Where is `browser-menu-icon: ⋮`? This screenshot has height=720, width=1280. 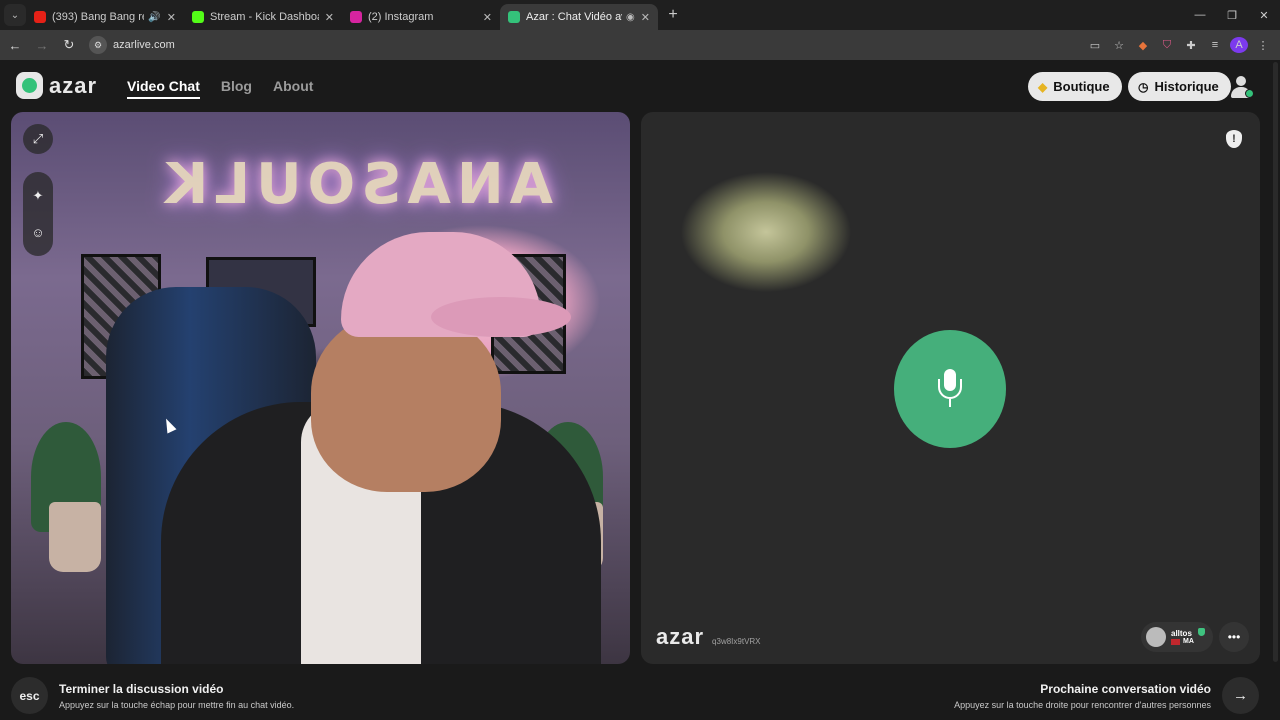
browser-menu-icon: ⋮ is located at coordinates (1263, 45).